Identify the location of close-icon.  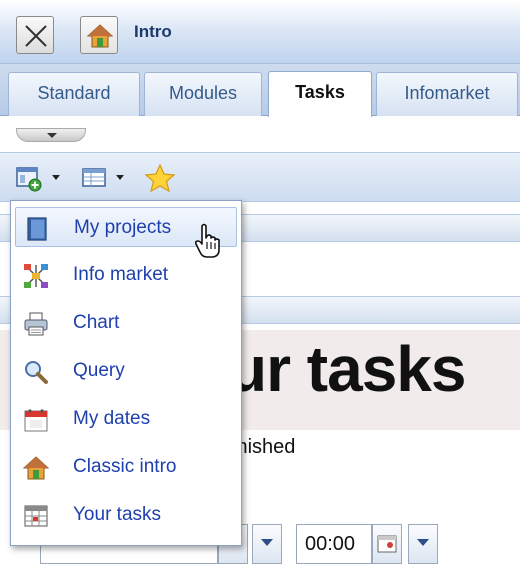
(36, 36).